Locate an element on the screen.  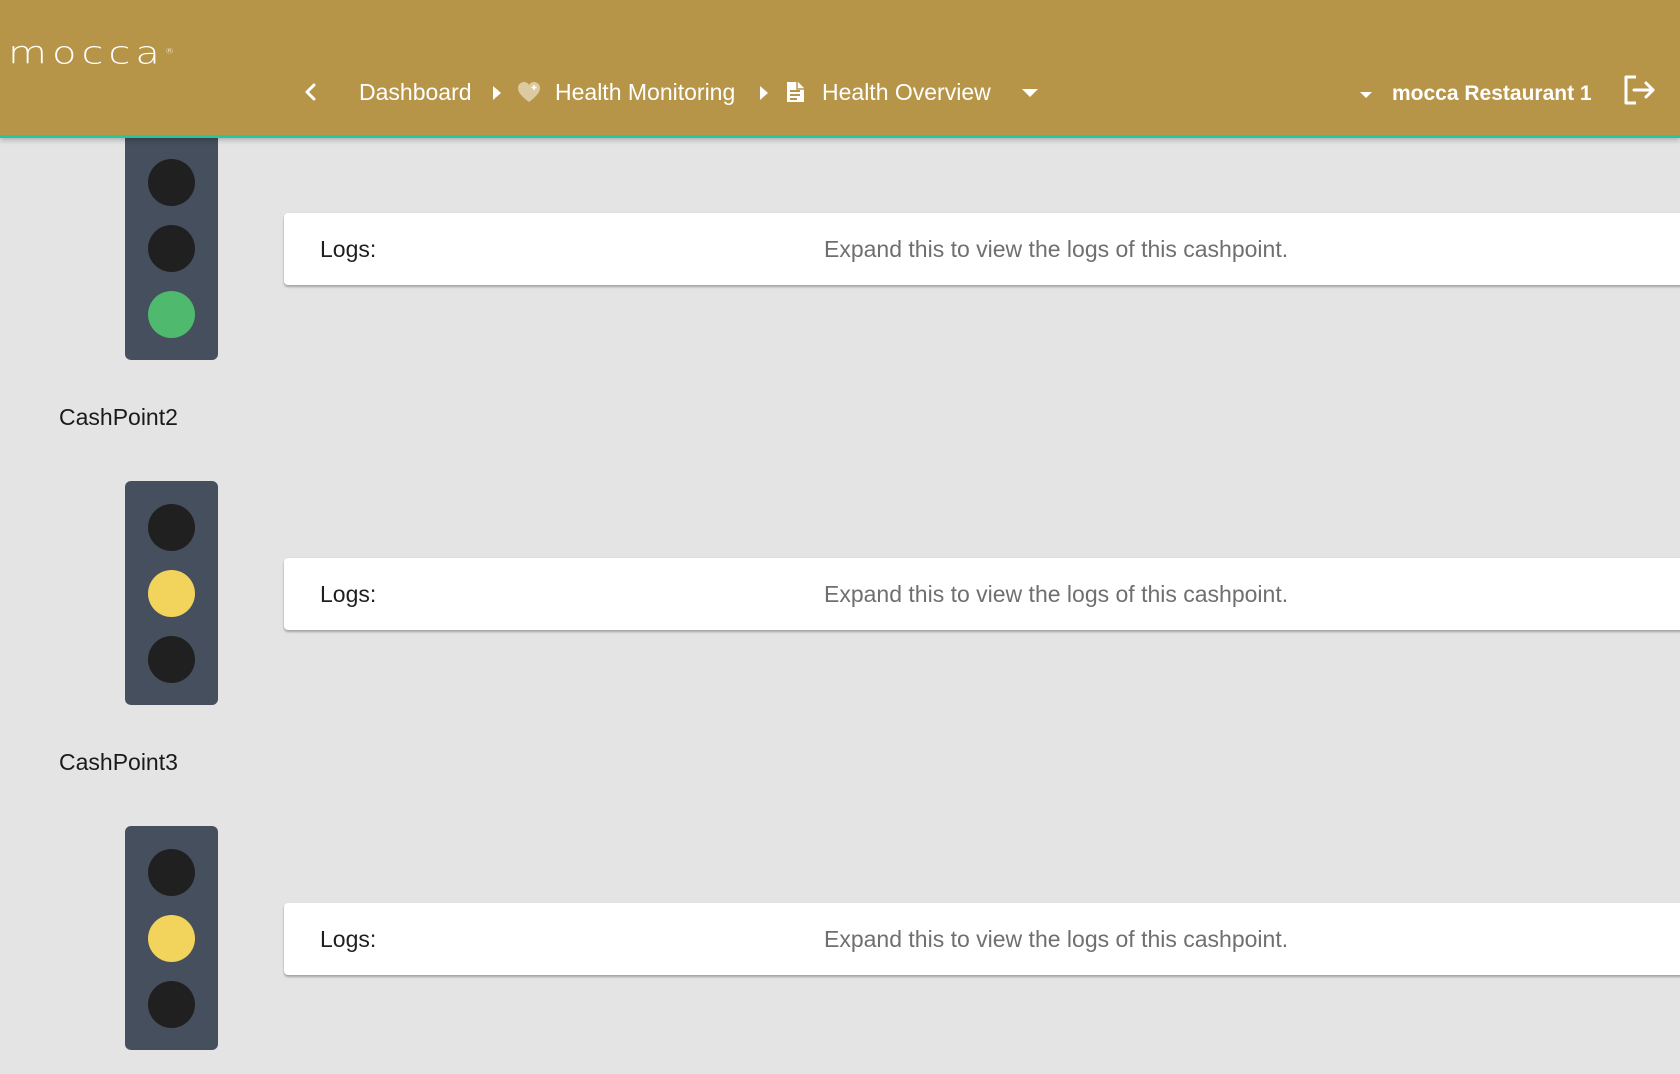
logo-text: mocca is located at coordinates (86, 53).